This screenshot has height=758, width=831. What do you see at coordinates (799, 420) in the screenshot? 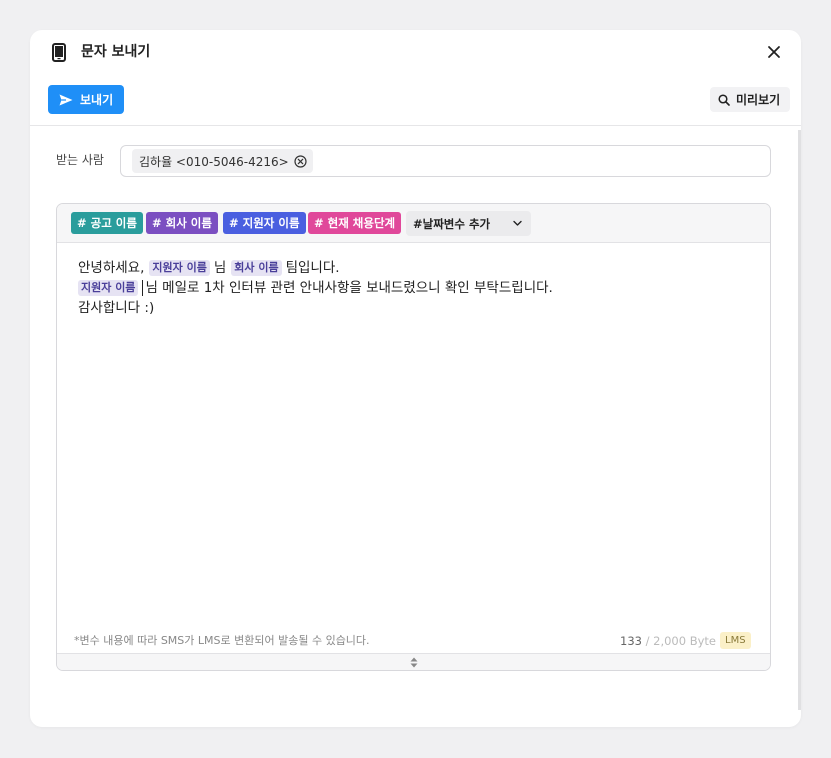
I see `scrollbar` at bounding box center [799, 420].